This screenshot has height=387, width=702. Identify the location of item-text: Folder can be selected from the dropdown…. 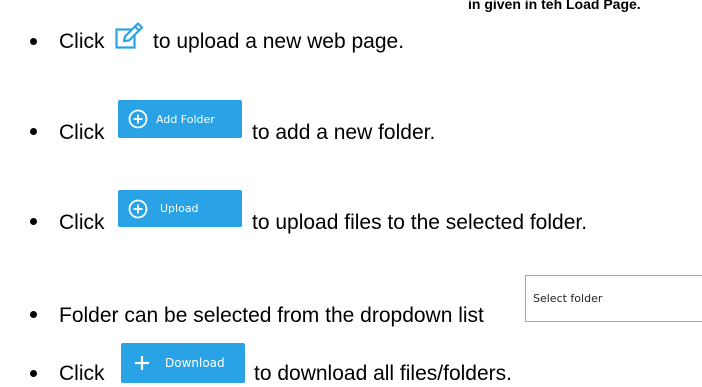
(271, 315).